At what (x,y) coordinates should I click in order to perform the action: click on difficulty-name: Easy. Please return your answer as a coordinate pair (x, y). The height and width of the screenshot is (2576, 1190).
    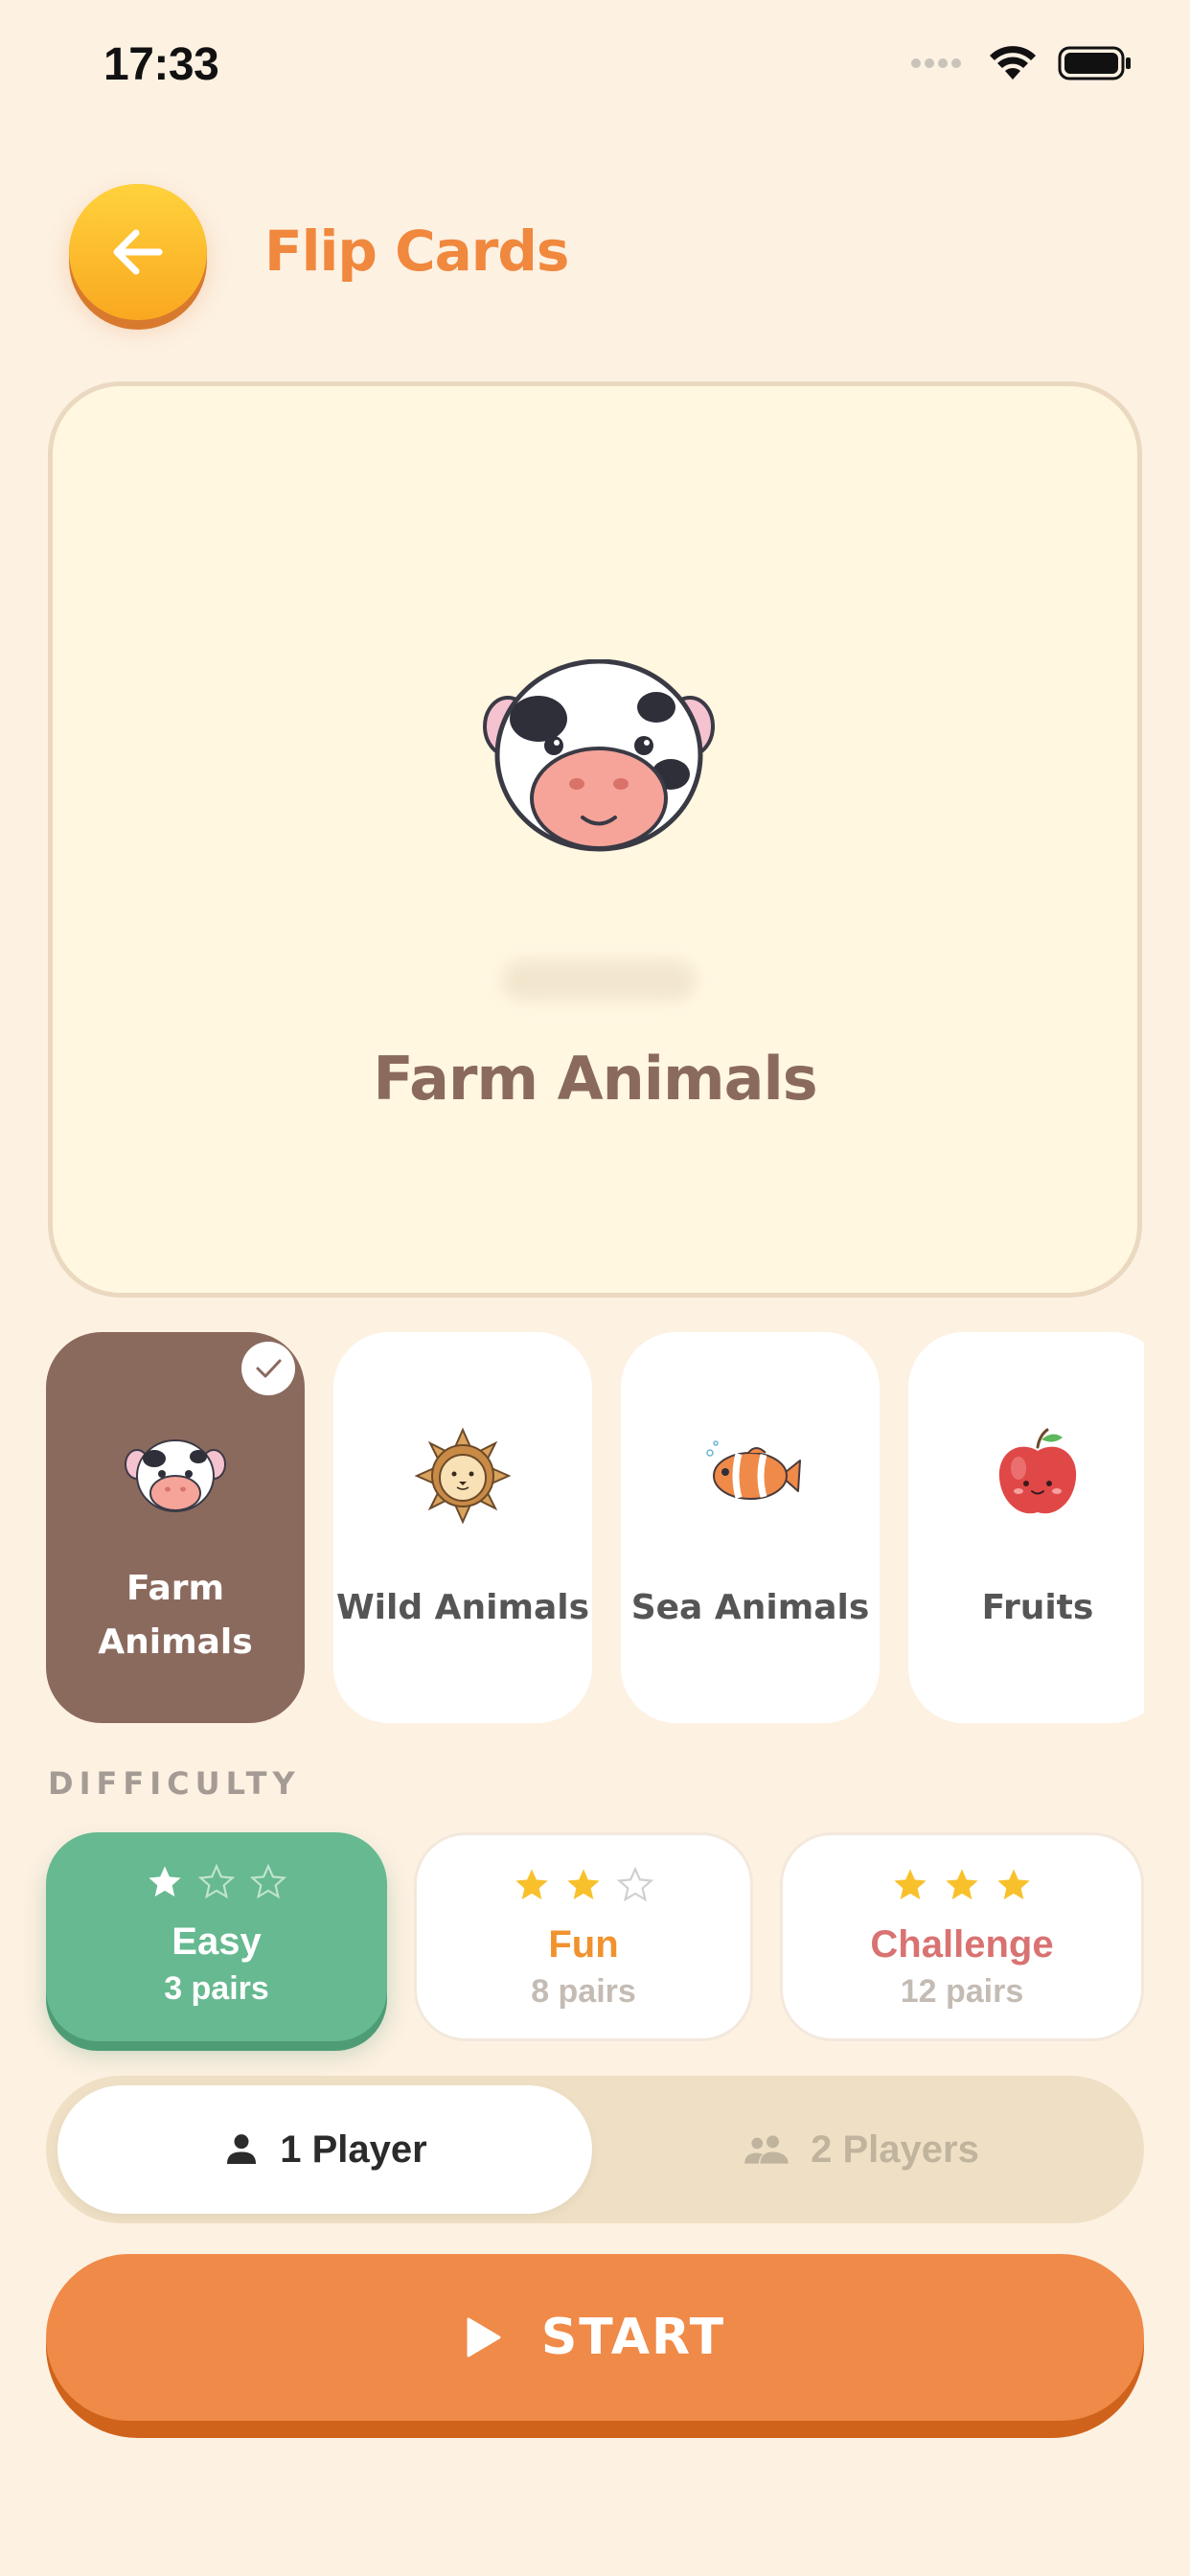
    Looking at the image, I should click on (217, 1941).